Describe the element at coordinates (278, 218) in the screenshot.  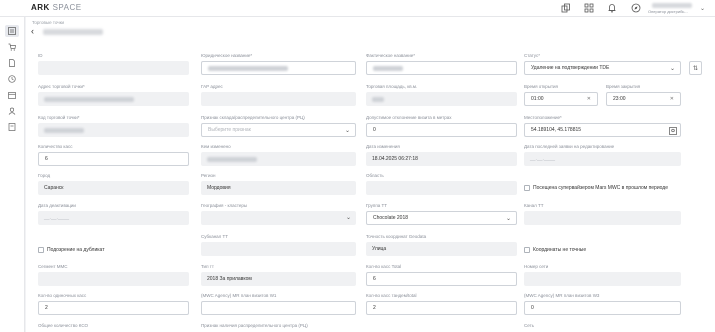
I see `geography-select: ⌄` at that location.